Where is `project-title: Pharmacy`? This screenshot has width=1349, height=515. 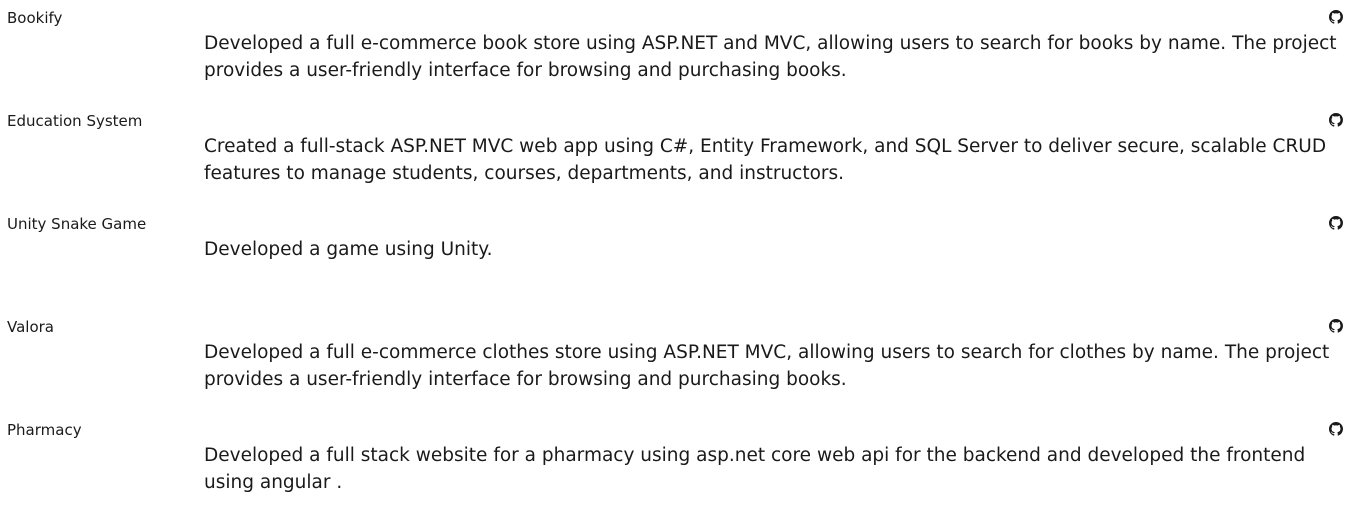
project-title: Pharmacy is located at coordinates (44, 430).